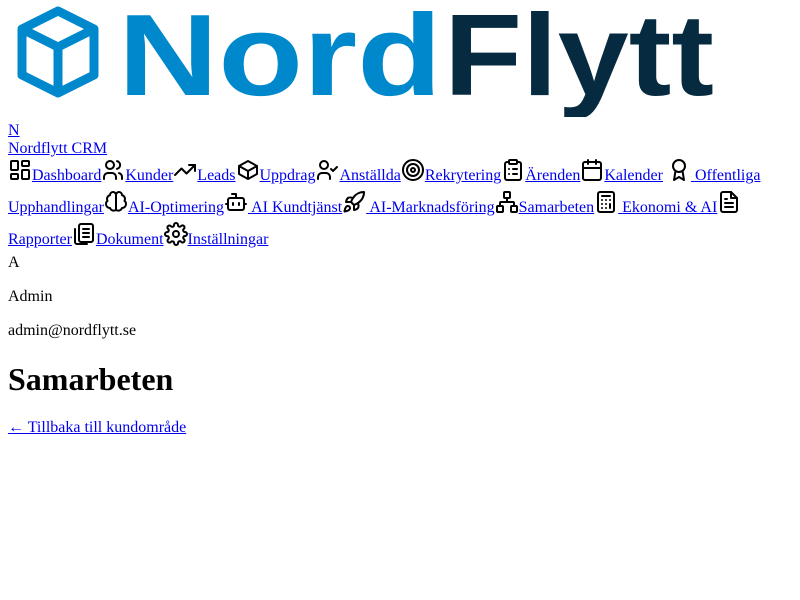 The image size is (800, 600). Describe the element at coordinates (413, 170) in the screenshot. I see `target-icon` at that location.